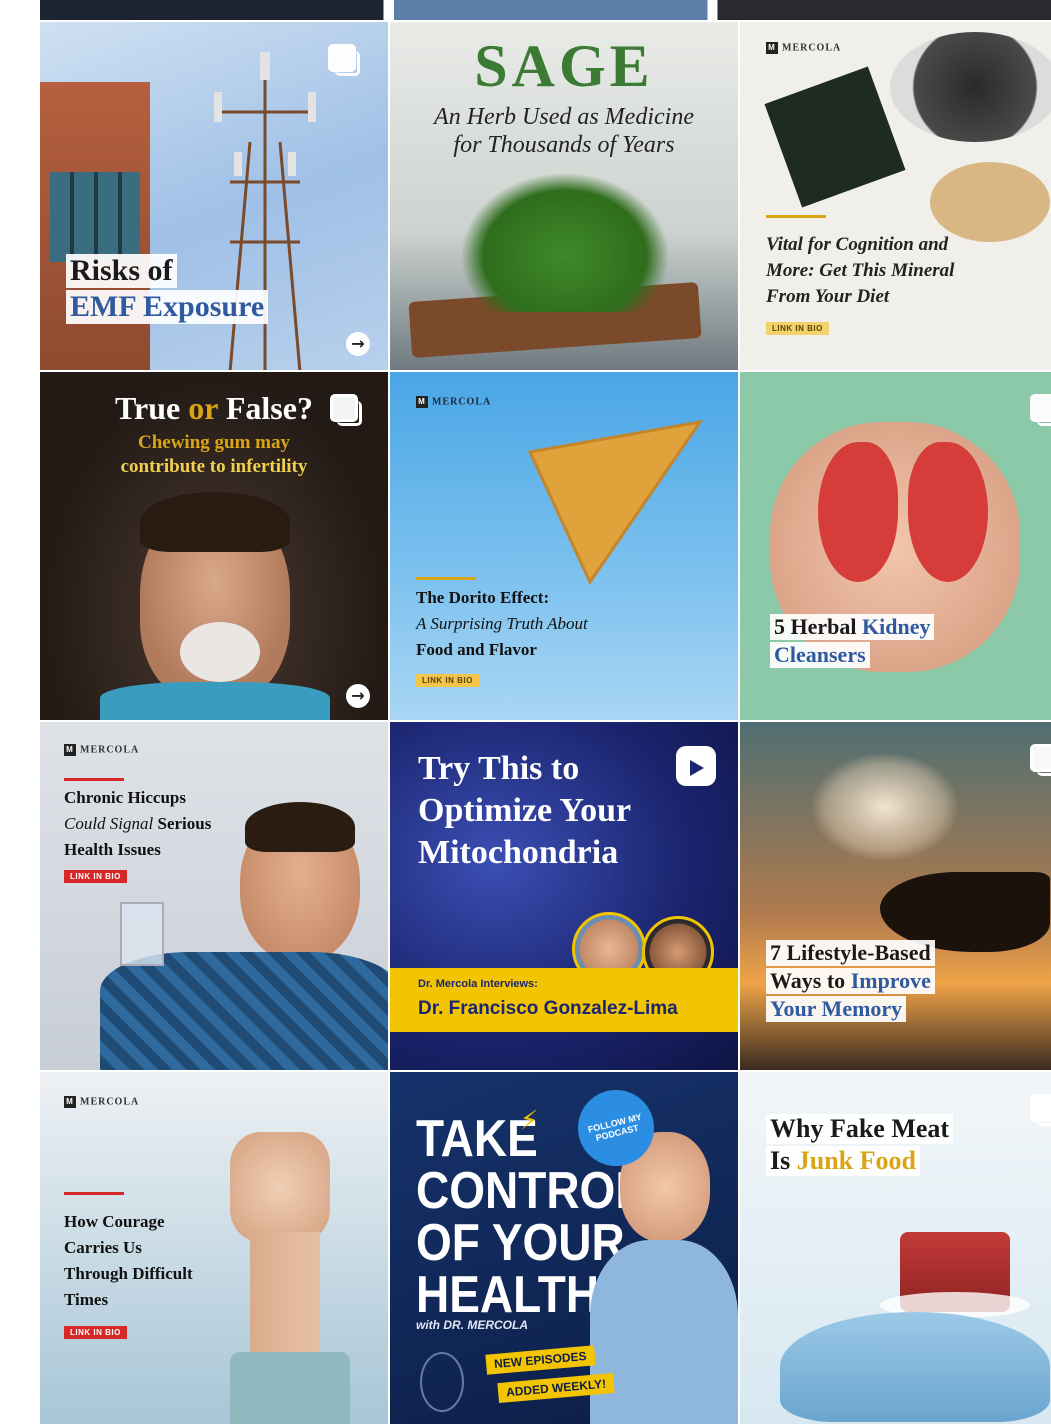 The image size is (1051, 1424). Describe the element at coordinates (835, 137) in the screenshot. I see `seaweed-sheets` at that location.